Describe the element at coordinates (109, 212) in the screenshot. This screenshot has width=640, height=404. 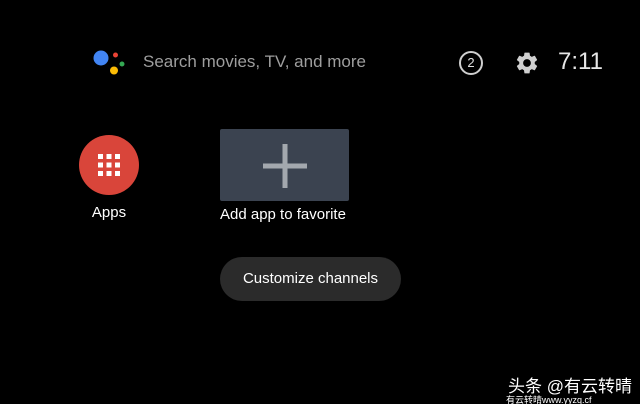
I see `apps-label: Apps` at that location.